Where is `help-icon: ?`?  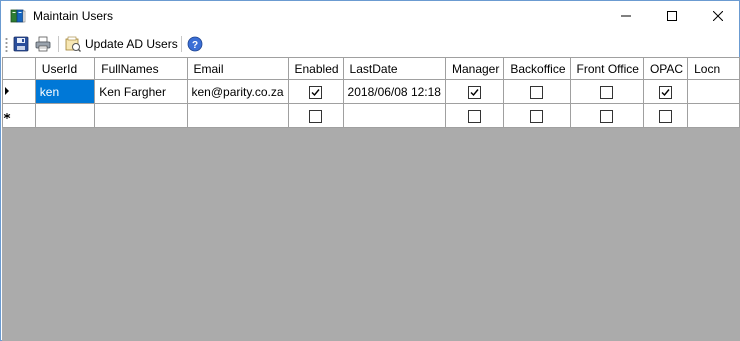
help-icon: ? is located at coordinates (195, 44).